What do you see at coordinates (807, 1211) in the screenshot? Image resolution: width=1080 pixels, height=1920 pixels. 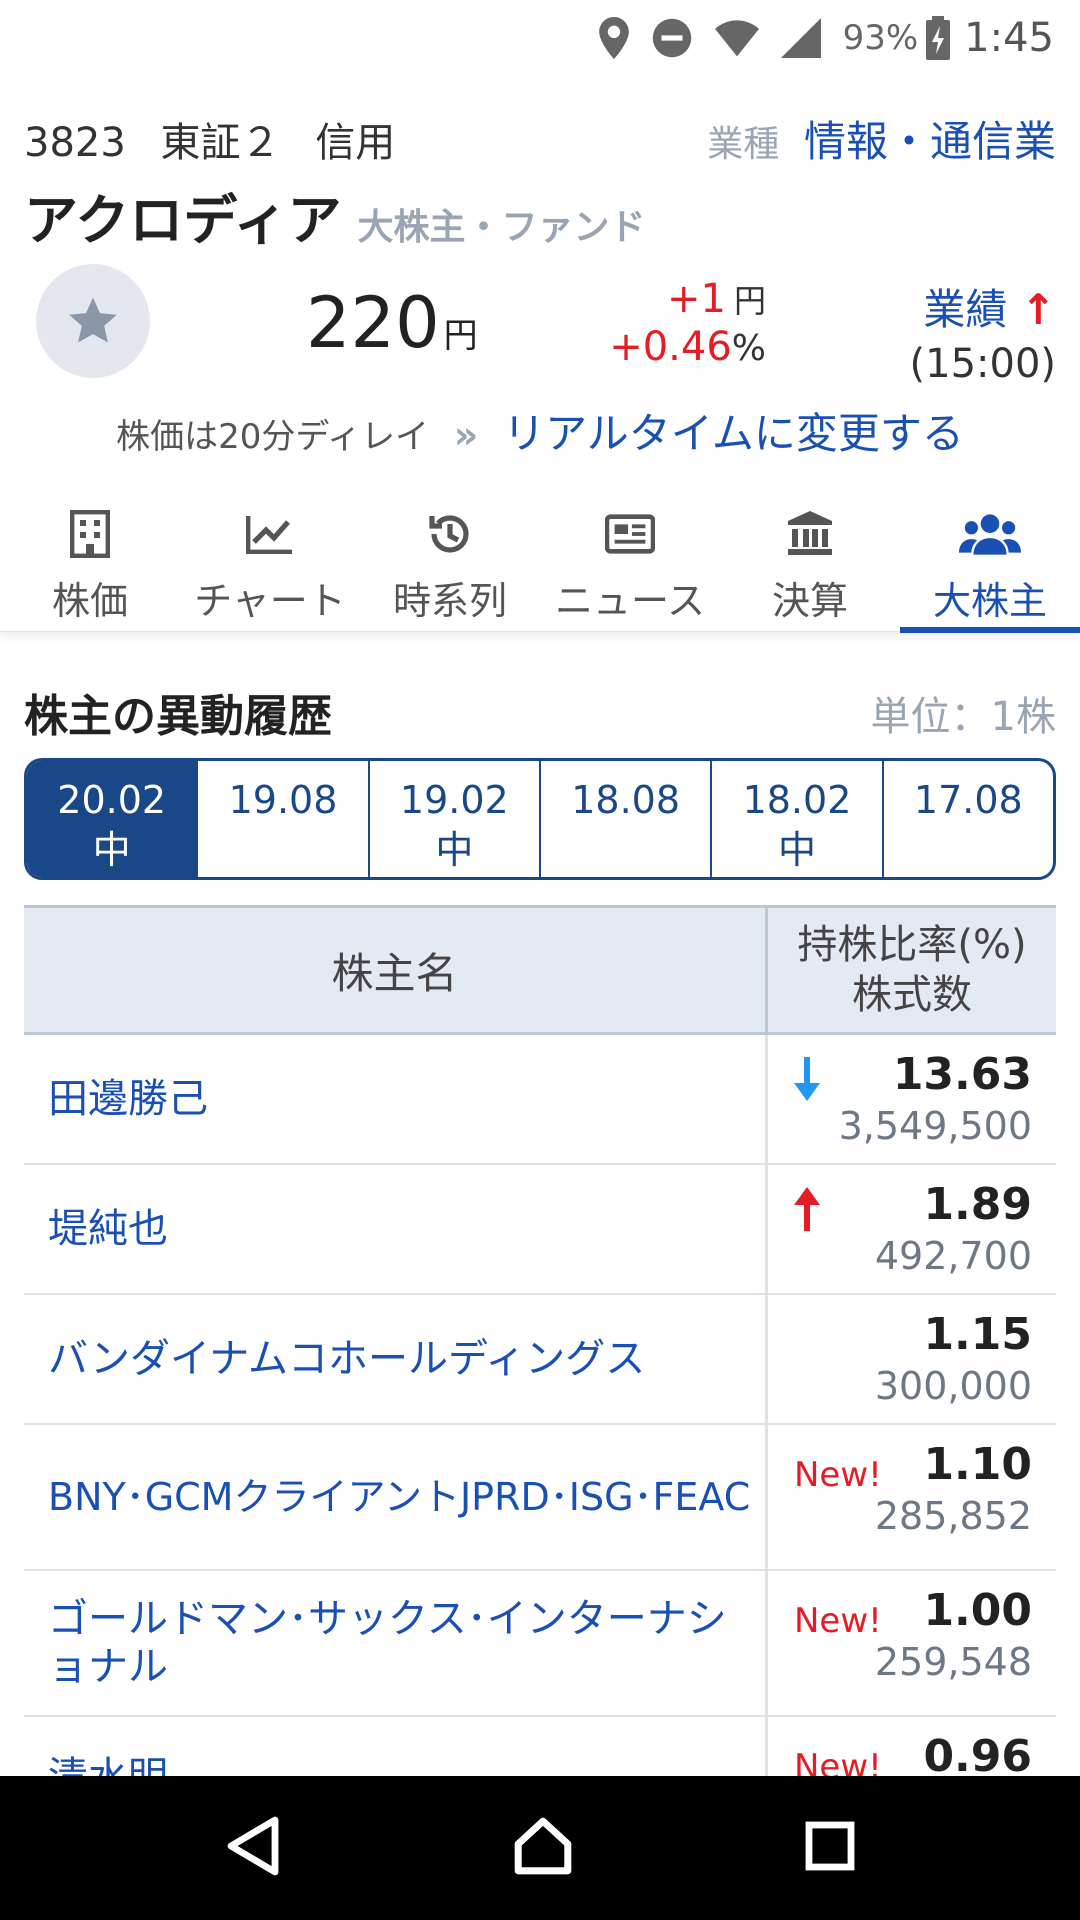 I see `arrow-up-icon` at bounding box center [807, 1211].